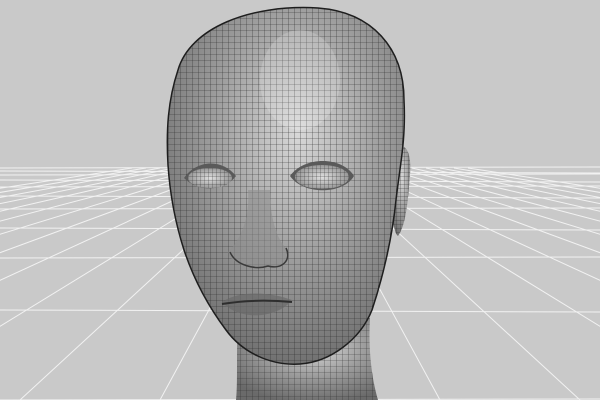  Describe the element at coordinates (300, 80) in the screenshot. I see `forehead-highlight` at that location.